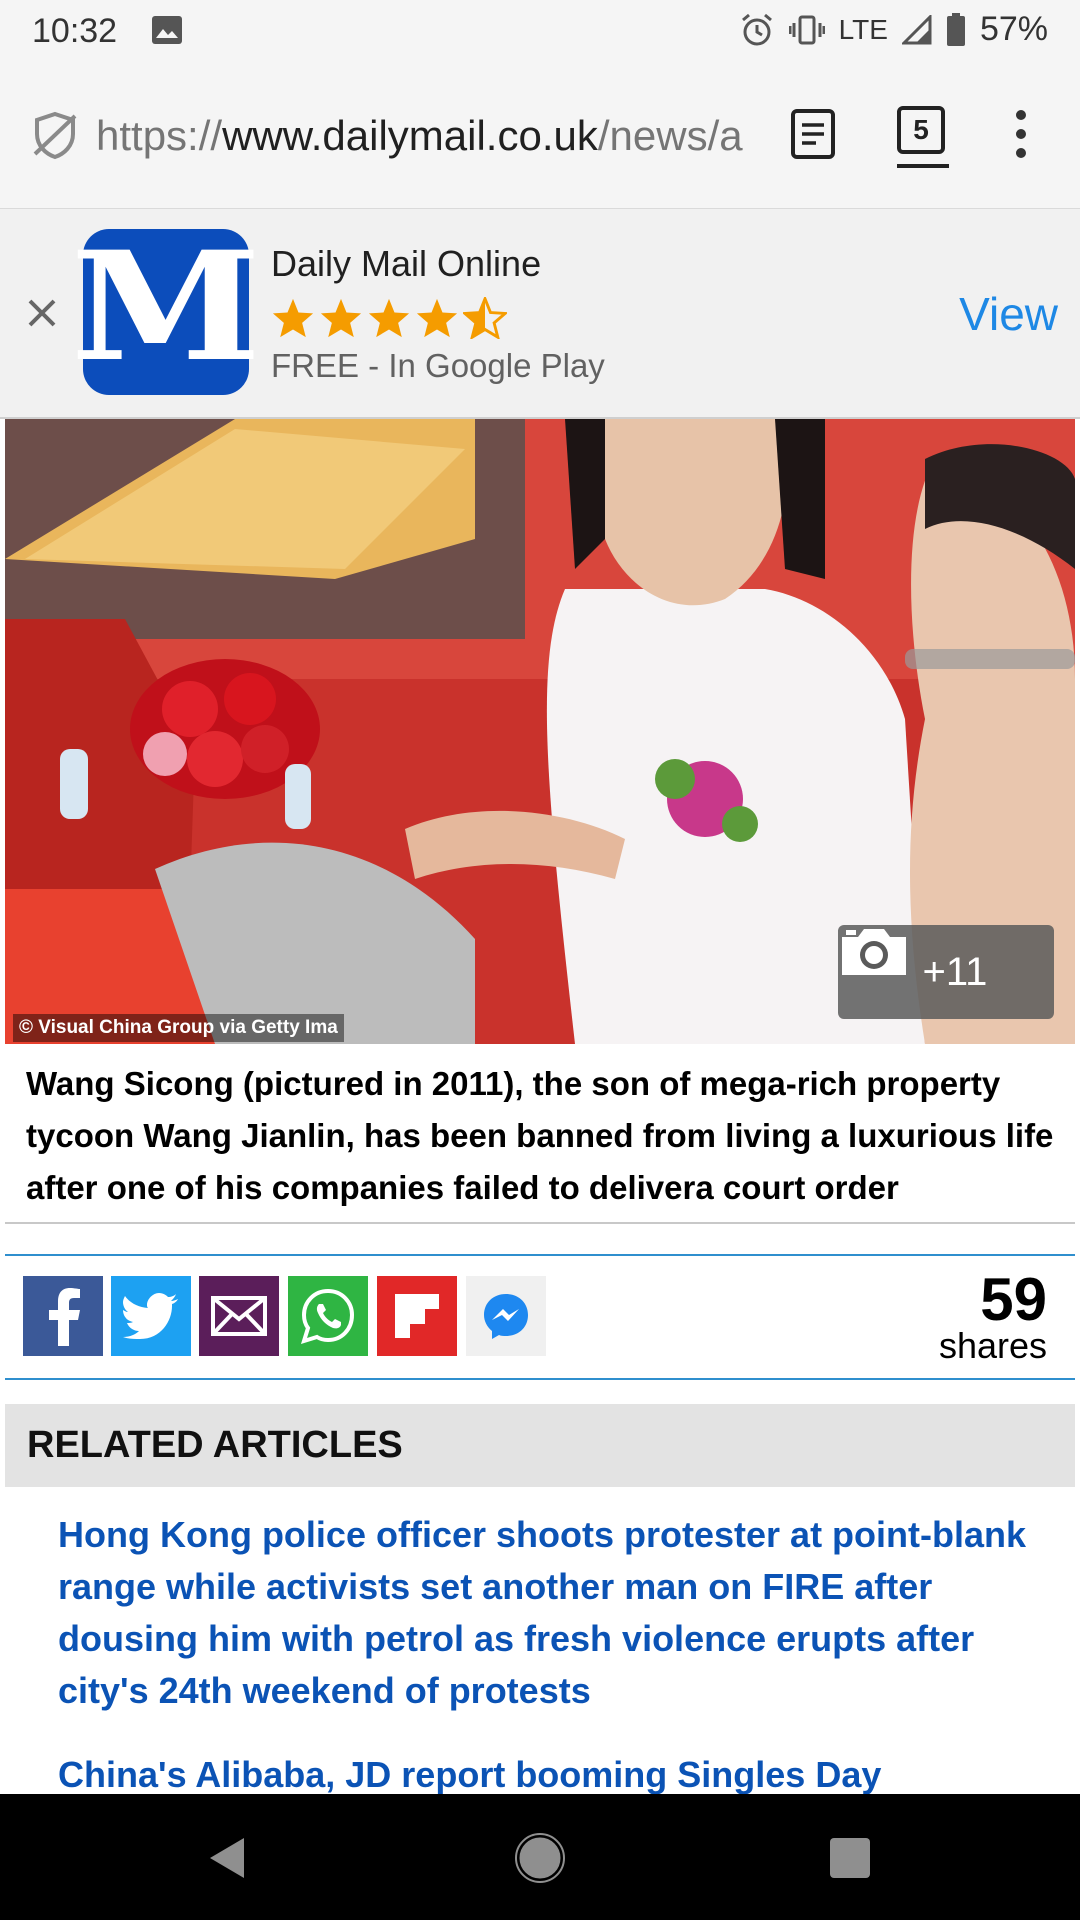  What do you see at coordinates (850, 1858) in the screenshot?
I see `recent-apps-icon` at bounding box center [850, 1858].